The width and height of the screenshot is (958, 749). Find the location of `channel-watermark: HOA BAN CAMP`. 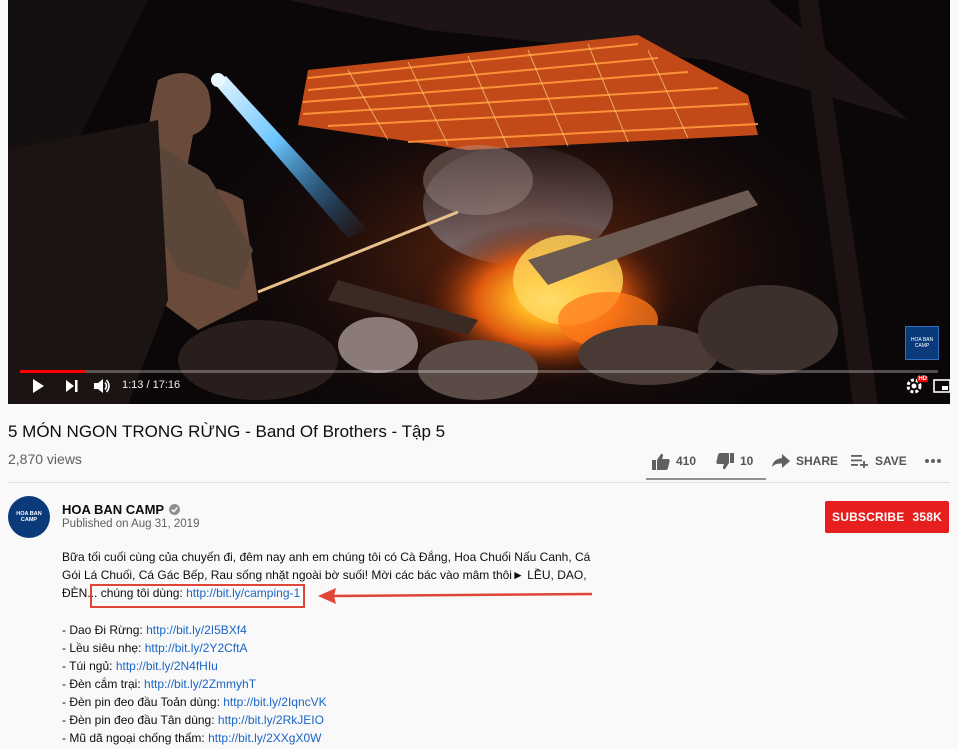

channel-watermark: HOA BAN CAMP is located at coordinates (922, 343).